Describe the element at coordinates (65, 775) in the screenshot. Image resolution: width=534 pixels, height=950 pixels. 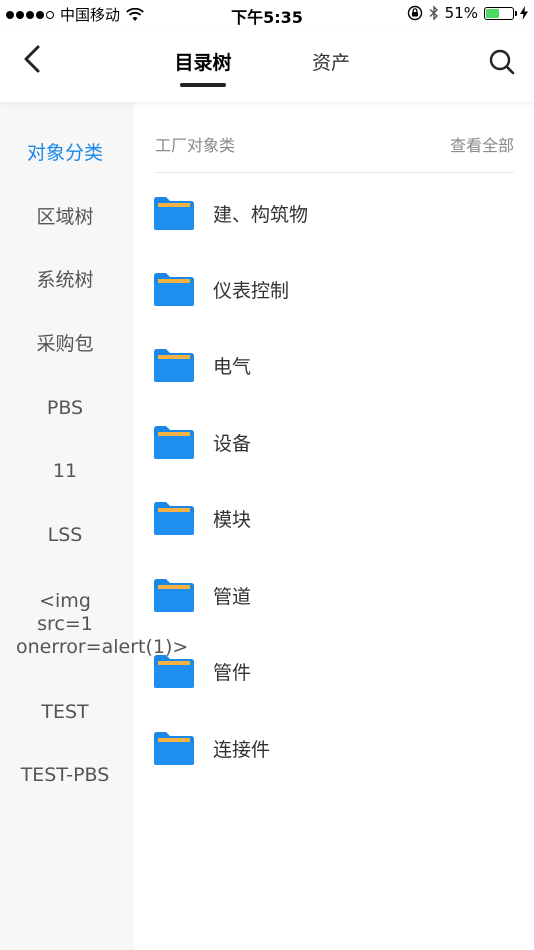
I see `sidebar-item-test-pbs: TEST-PBS` at that location.